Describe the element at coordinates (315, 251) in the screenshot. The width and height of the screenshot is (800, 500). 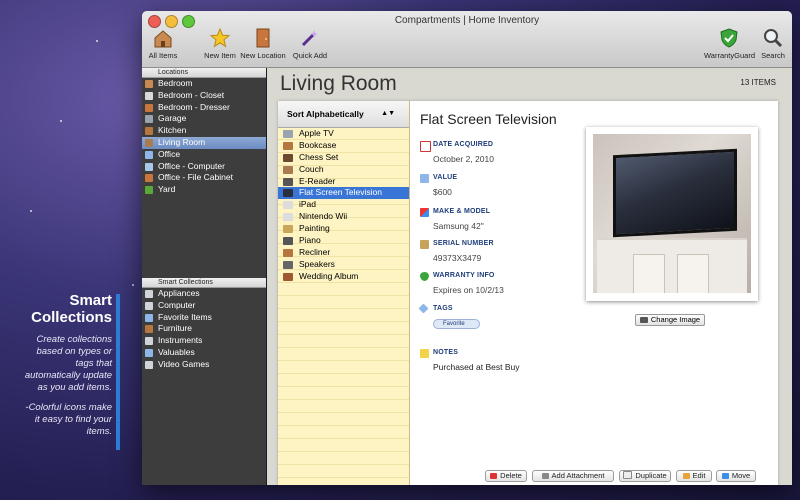
I see `list-item-label: Recliner` at that location.